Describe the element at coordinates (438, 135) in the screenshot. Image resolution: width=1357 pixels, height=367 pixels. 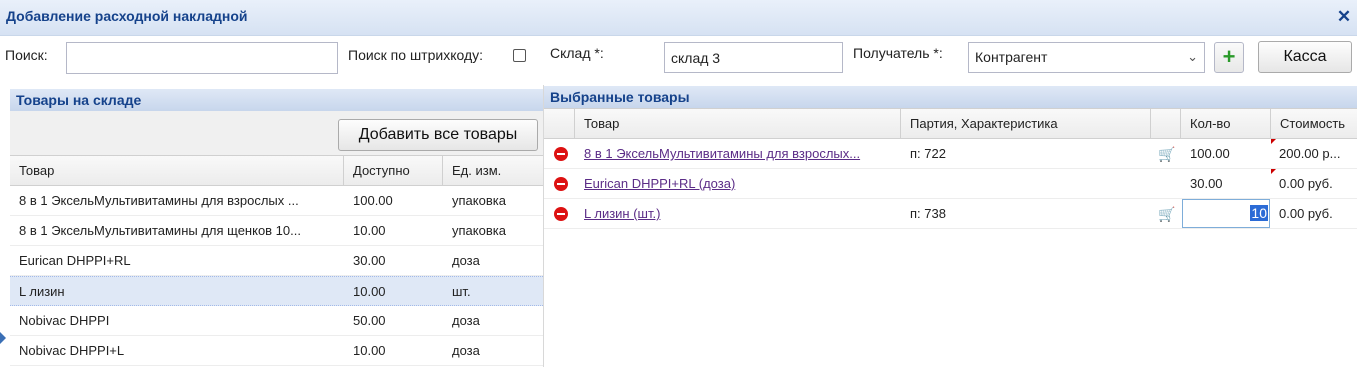
I see `add-all-products-button: Добавить все товары` at that location.